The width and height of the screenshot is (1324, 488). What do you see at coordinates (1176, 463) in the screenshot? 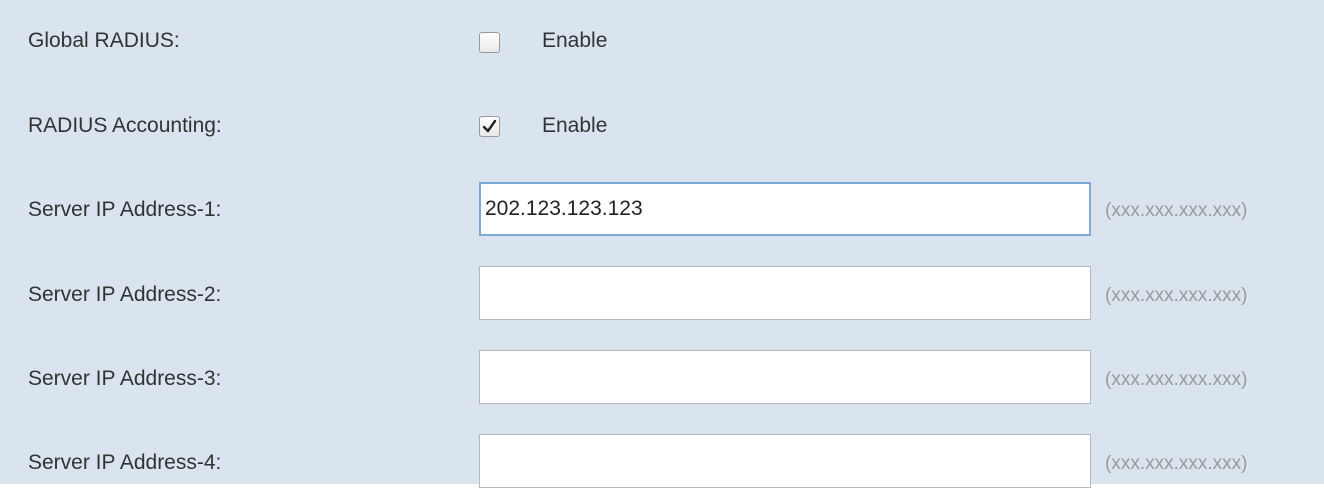
I see `server-ip-4-format-hint: (xxx.xxx.xxx.xxx)` at bounding box center [1176, 463].